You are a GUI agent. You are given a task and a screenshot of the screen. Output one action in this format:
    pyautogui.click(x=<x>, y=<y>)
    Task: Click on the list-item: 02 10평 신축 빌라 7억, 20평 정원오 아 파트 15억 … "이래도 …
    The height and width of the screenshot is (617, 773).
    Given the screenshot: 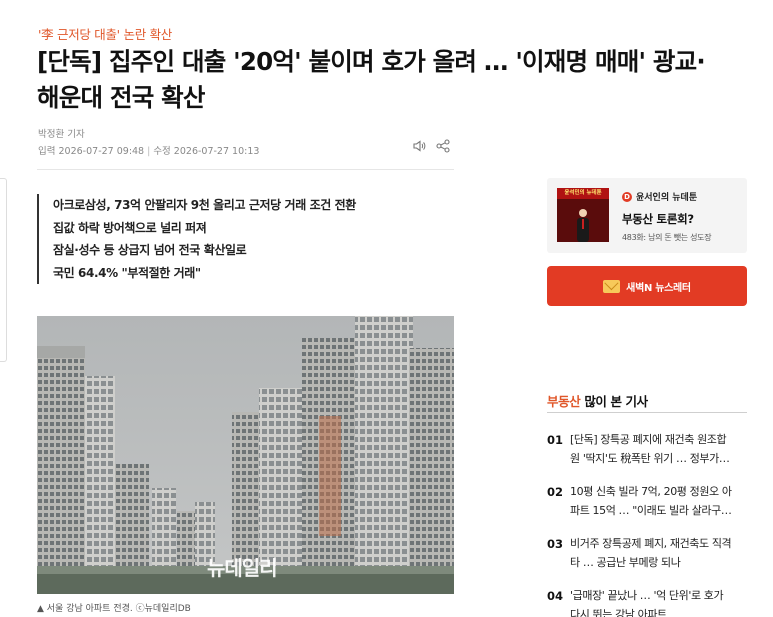 What is the action you would take?
    pyautogui.click(x=647, y=508)
    